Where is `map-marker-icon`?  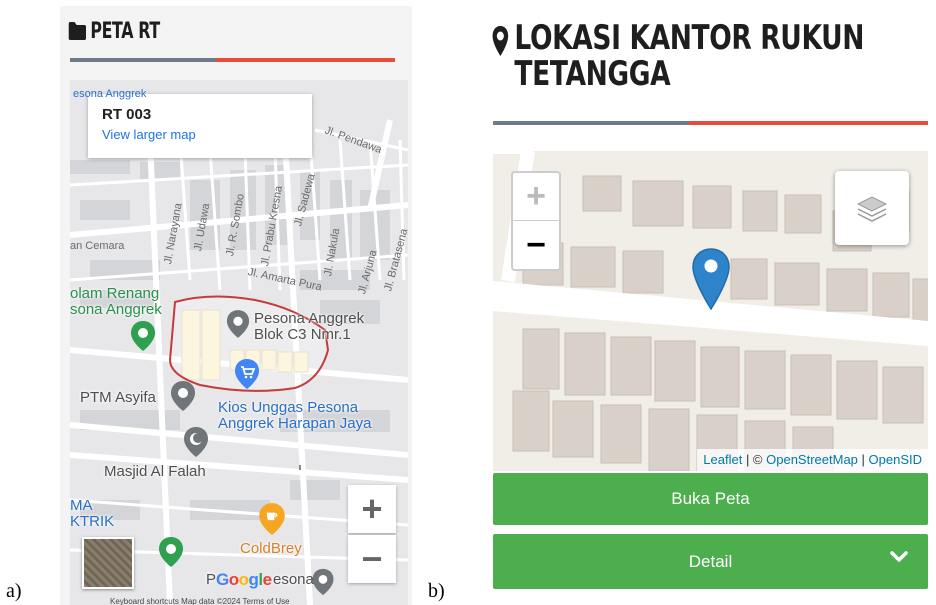 map-marker-icon is located at coordinates (500, 41).